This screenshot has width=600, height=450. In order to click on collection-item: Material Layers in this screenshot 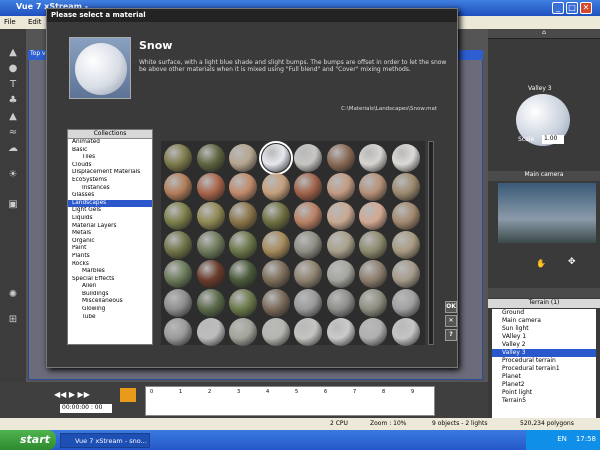, I will do `click(110, 227)`.